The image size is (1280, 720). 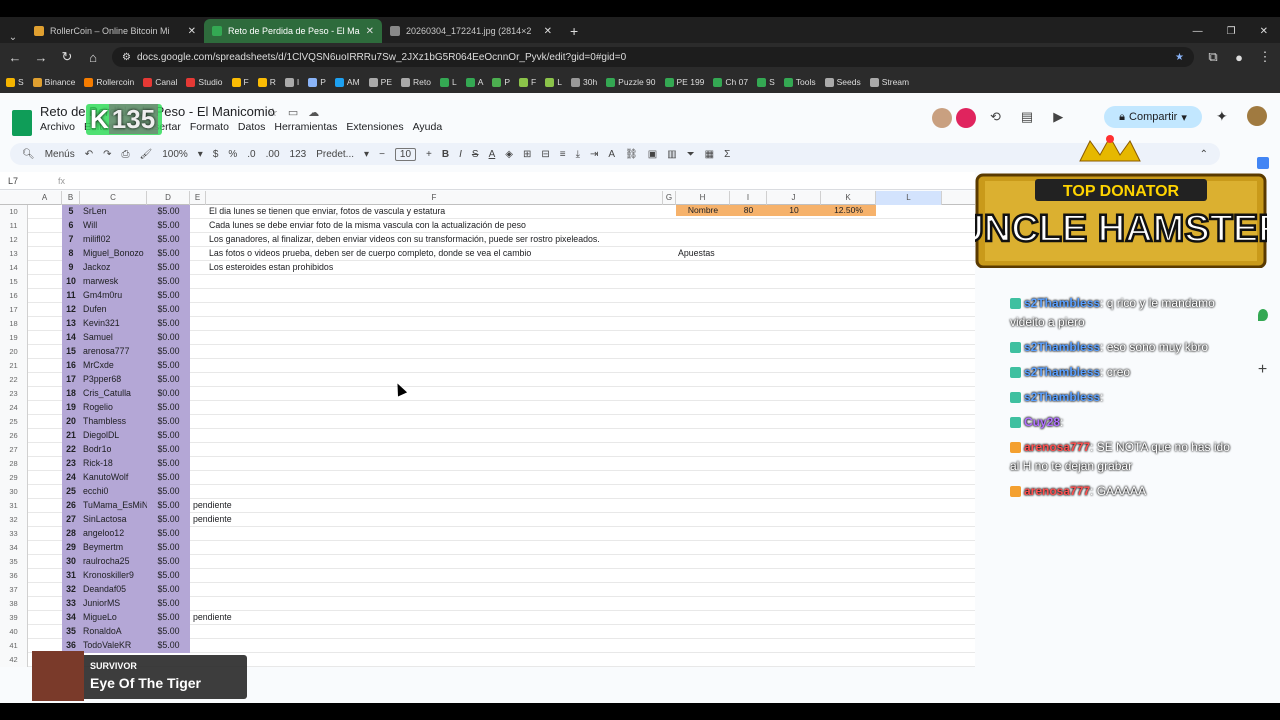 What do you see at coordinates (240, 82) in the screenshot?
I see `bookmark-item: F` at bounding box center [240, 82].